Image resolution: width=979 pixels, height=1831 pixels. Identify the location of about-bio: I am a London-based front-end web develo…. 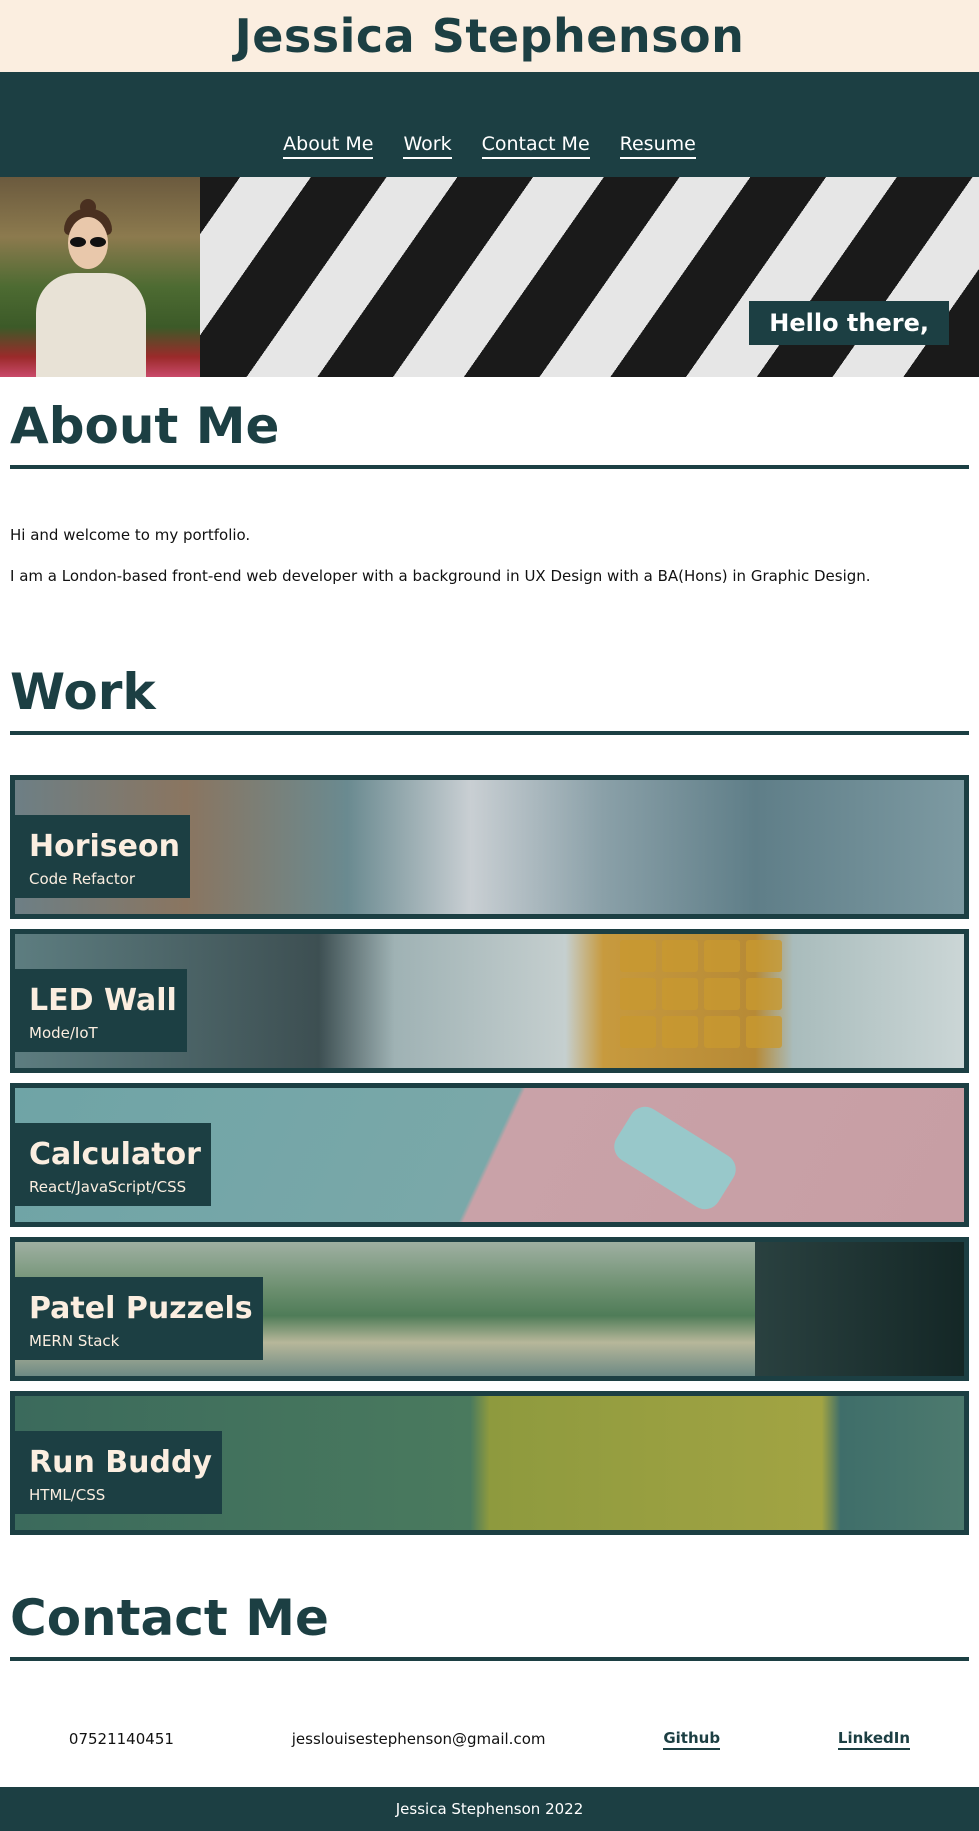
(440, 576).